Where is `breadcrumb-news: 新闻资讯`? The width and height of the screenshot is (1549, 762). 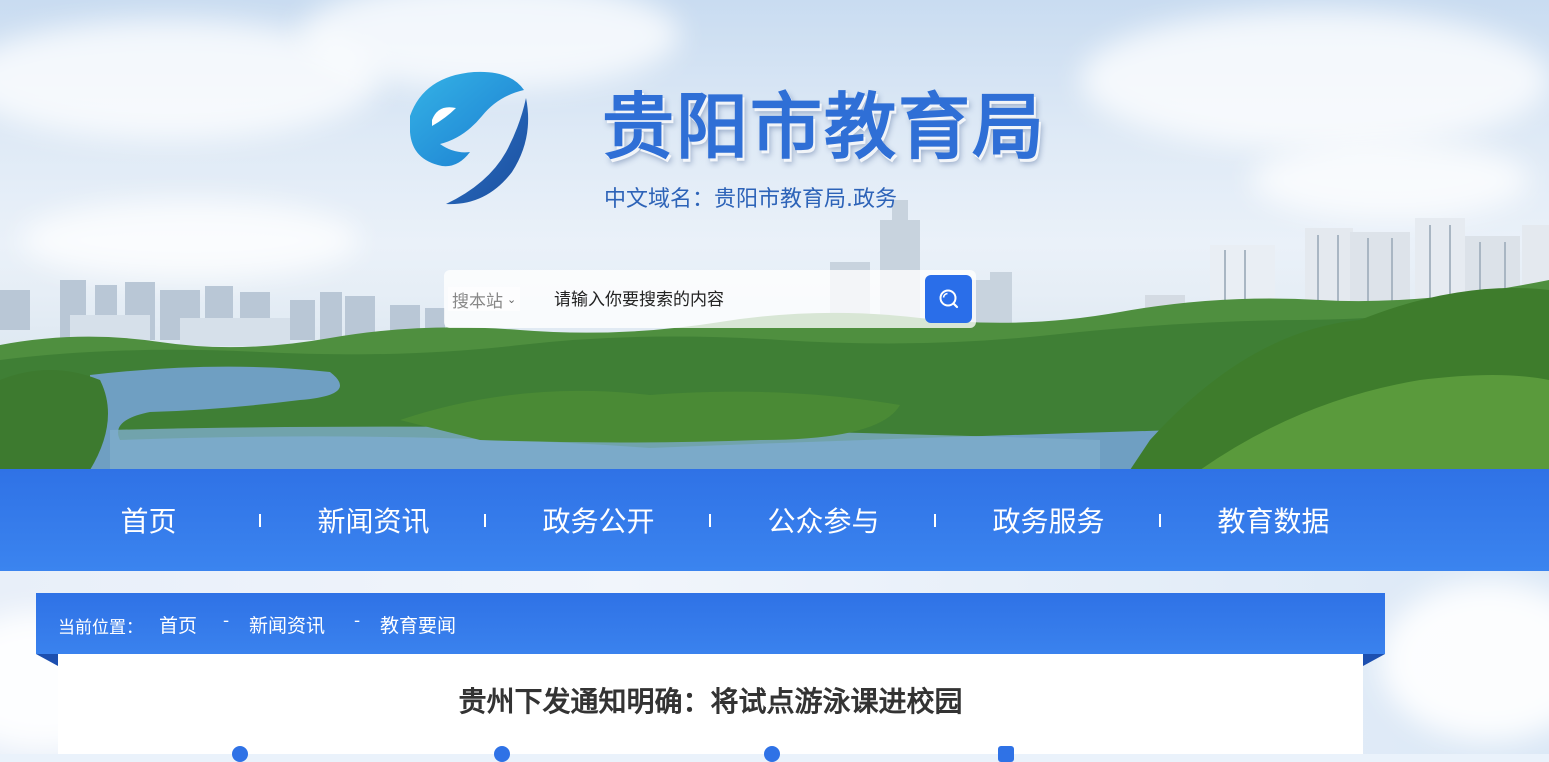 breadcrumb-news: 新闻资讯 is located at coordinates (287, 624).